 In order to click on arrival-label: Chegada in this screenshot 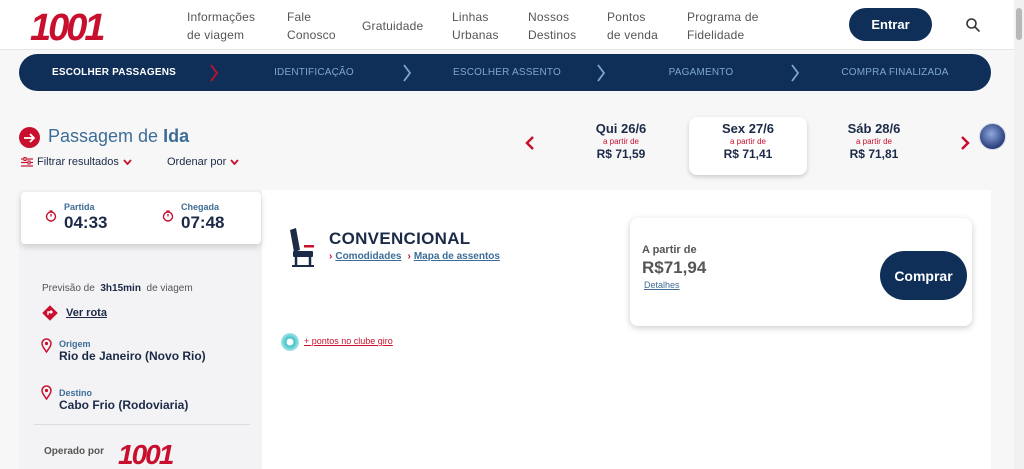, I will do `click(200, 207)`.